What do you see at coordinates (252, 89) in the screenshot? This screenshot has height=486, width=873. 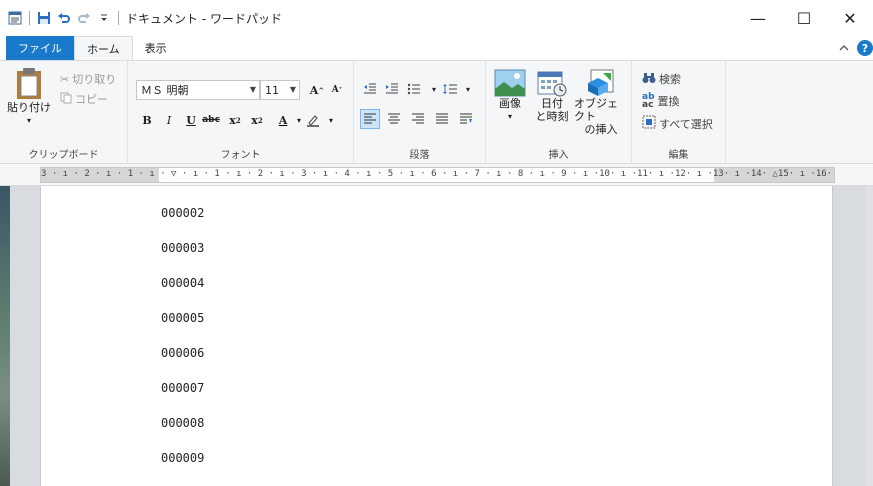 I see `font-family-dropdown-icon: ▼` at bounding box center [252, 89].